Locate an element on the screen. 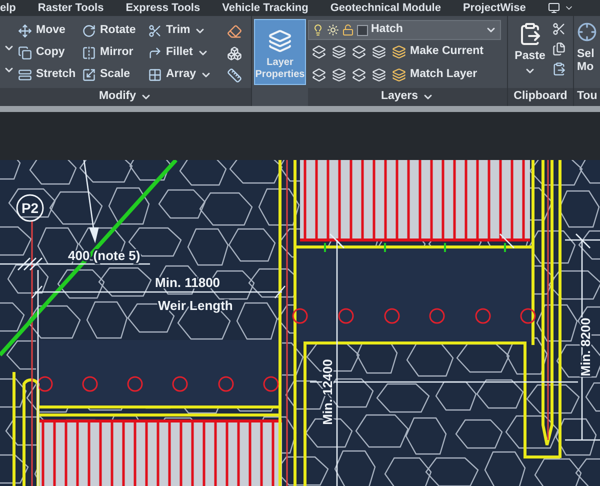 The image size is (600, 486). crosshair-icon is located at coordinates (587, 32).